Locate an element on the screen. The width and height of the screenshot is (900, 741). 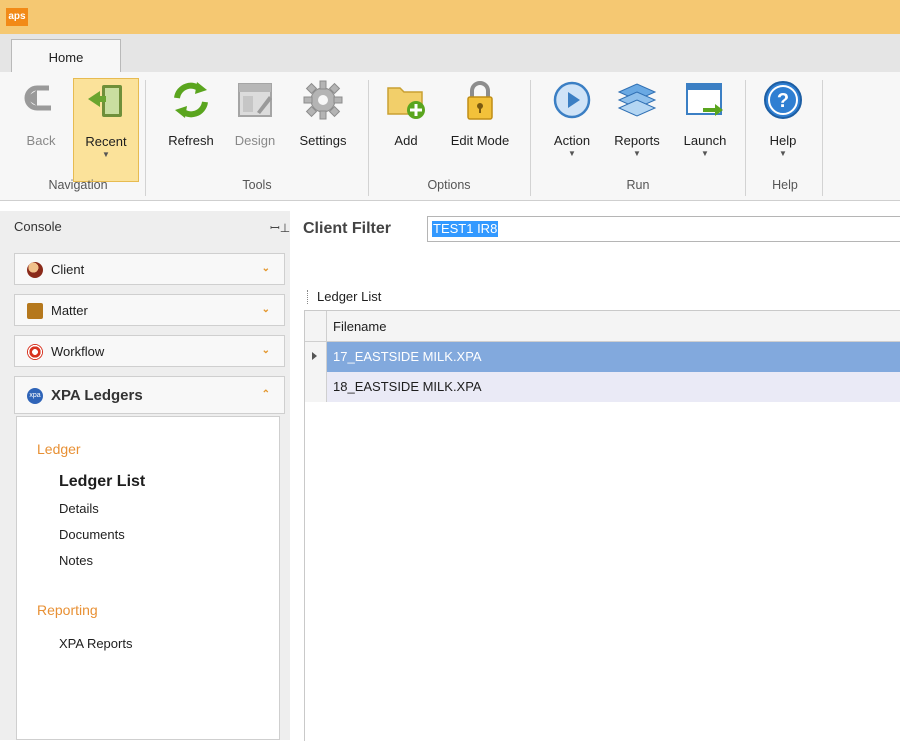
client-icon is located at coordinates (35, 270).